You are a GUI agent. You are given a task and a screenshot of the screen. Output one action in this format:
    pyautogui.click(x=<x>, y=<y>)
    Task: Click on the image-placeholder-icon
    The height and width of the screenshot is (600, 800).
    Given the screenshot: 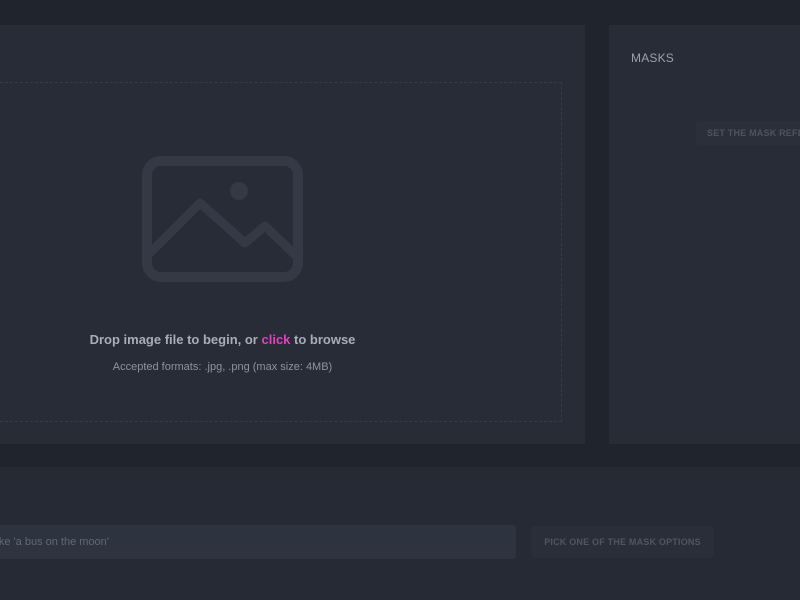 What is the action you would take?
    pyautogui.click(x=222, y=219)
    